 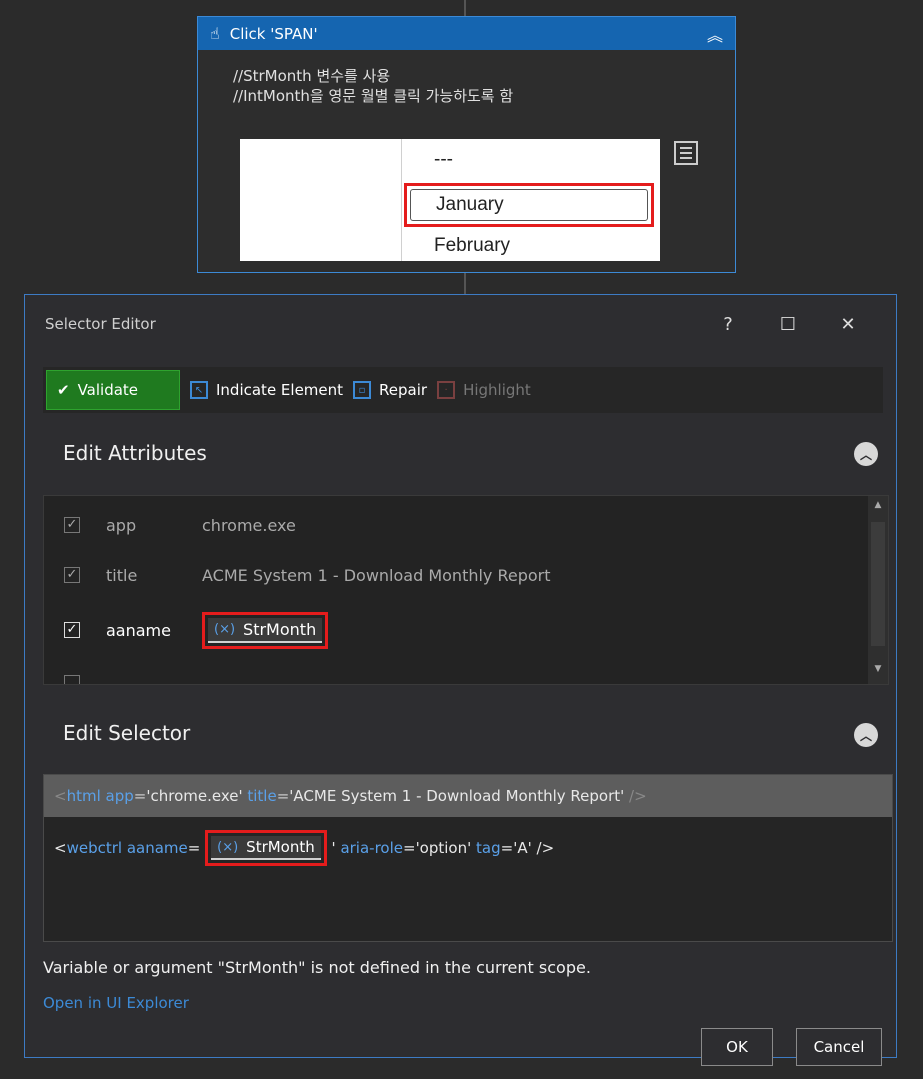 What do you see at coordinates (63, 390) in the screenshot?
I see `check-icon: ✔` at bounding box center [63, 390].